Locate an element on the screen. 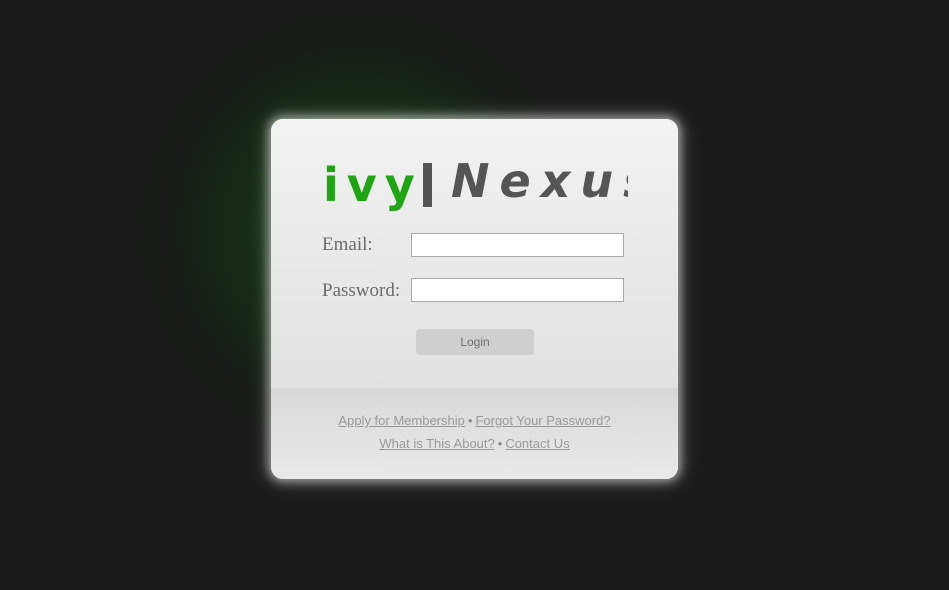 The height and width of the screenshot is (590, 949). contact-us-link: Contact Us is located at coordinates (537, 443).